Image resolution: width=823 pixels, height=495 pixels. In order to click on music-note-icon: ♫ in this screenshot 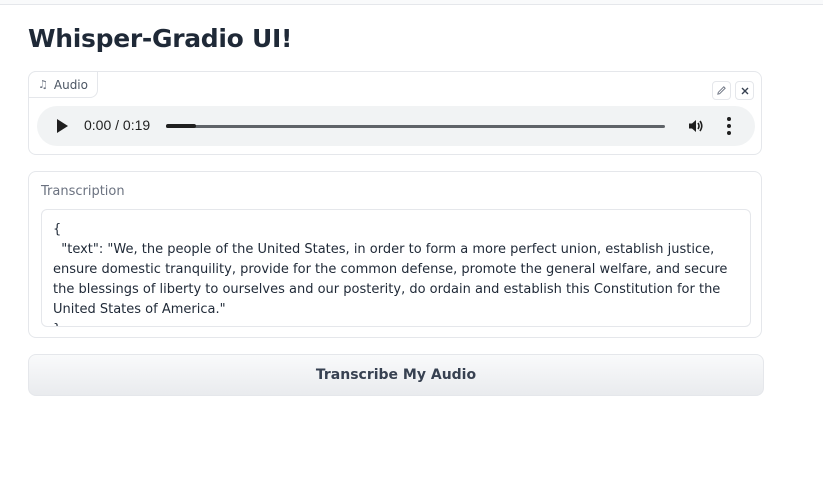, I will do `click(43, 84)`.